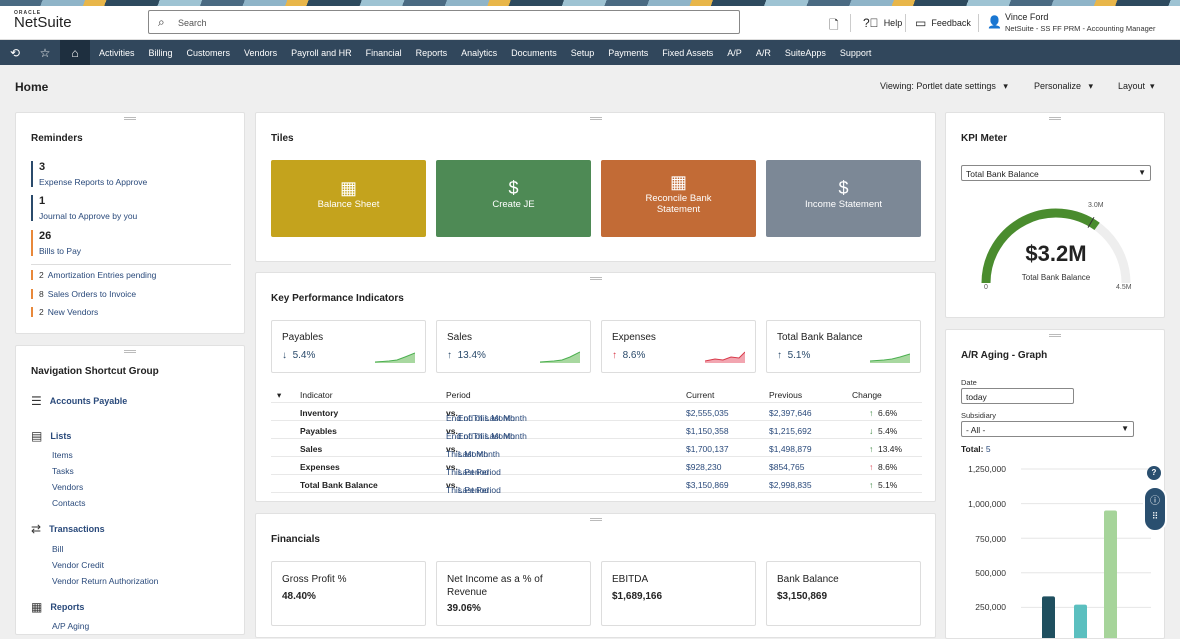 This screenshot has width=1180, height=639. I want to click on tile-income-statement: $ Income Statement, so click(843, 198).